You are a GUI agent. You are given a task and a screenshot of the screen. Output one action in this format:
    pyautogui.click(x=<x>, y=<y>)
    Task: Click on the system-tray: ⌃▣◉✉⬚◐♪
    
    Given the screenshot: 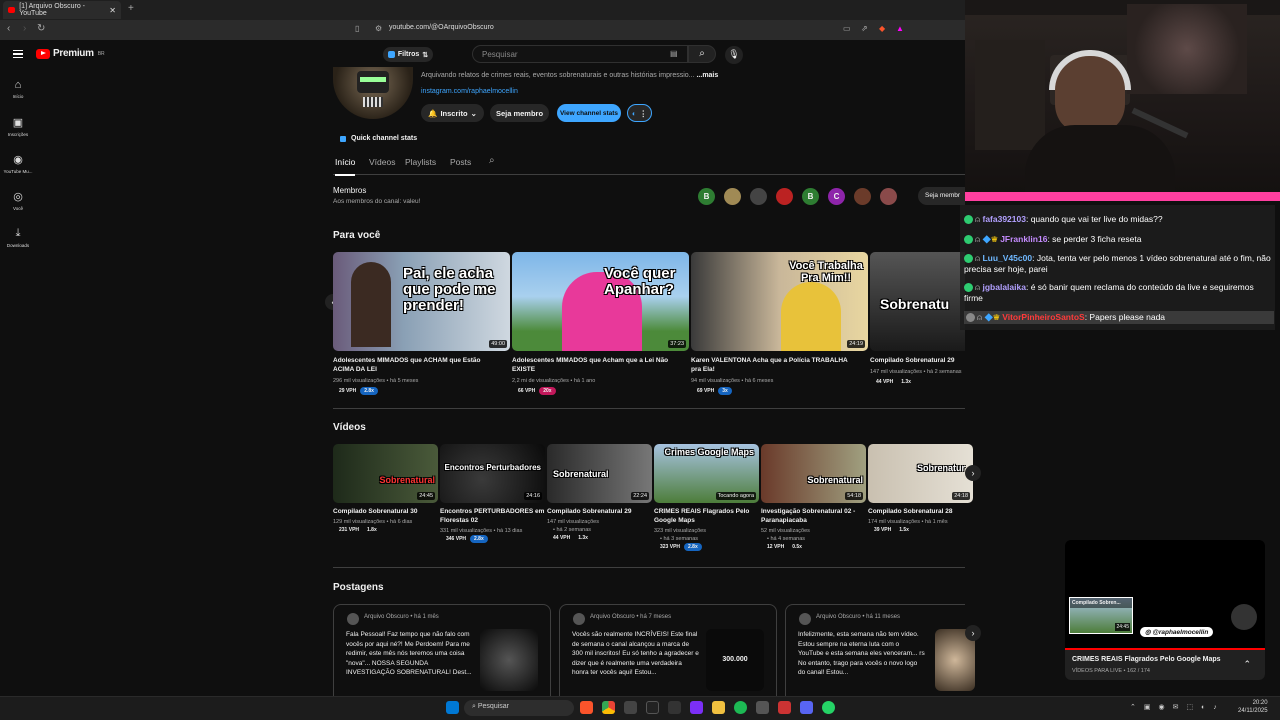 What is the action you would take?
    pyautogui.click(x=1177, y=707)
    